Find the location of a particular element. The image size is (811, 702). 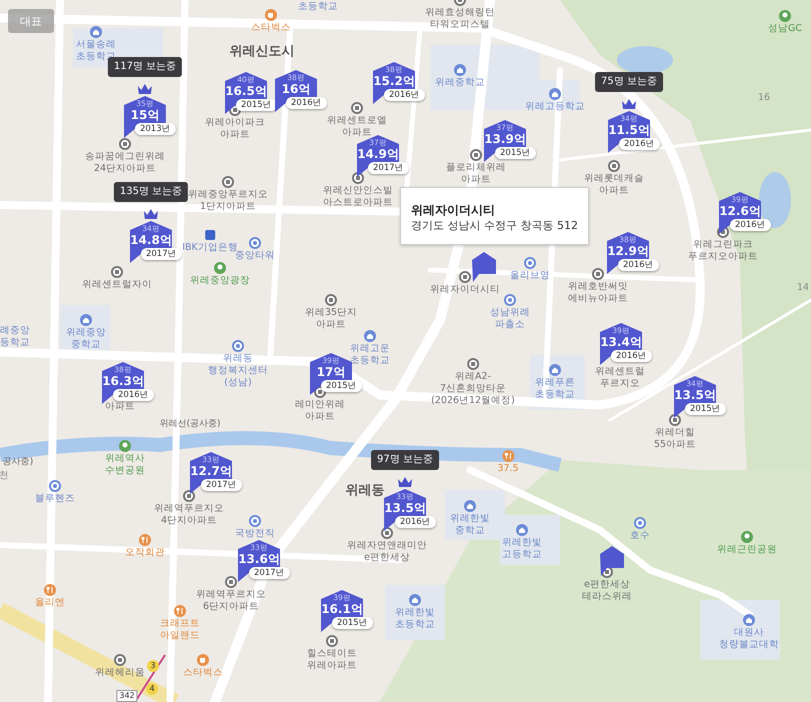

price-label: 11.5억 is located at coordinates (629, 130).